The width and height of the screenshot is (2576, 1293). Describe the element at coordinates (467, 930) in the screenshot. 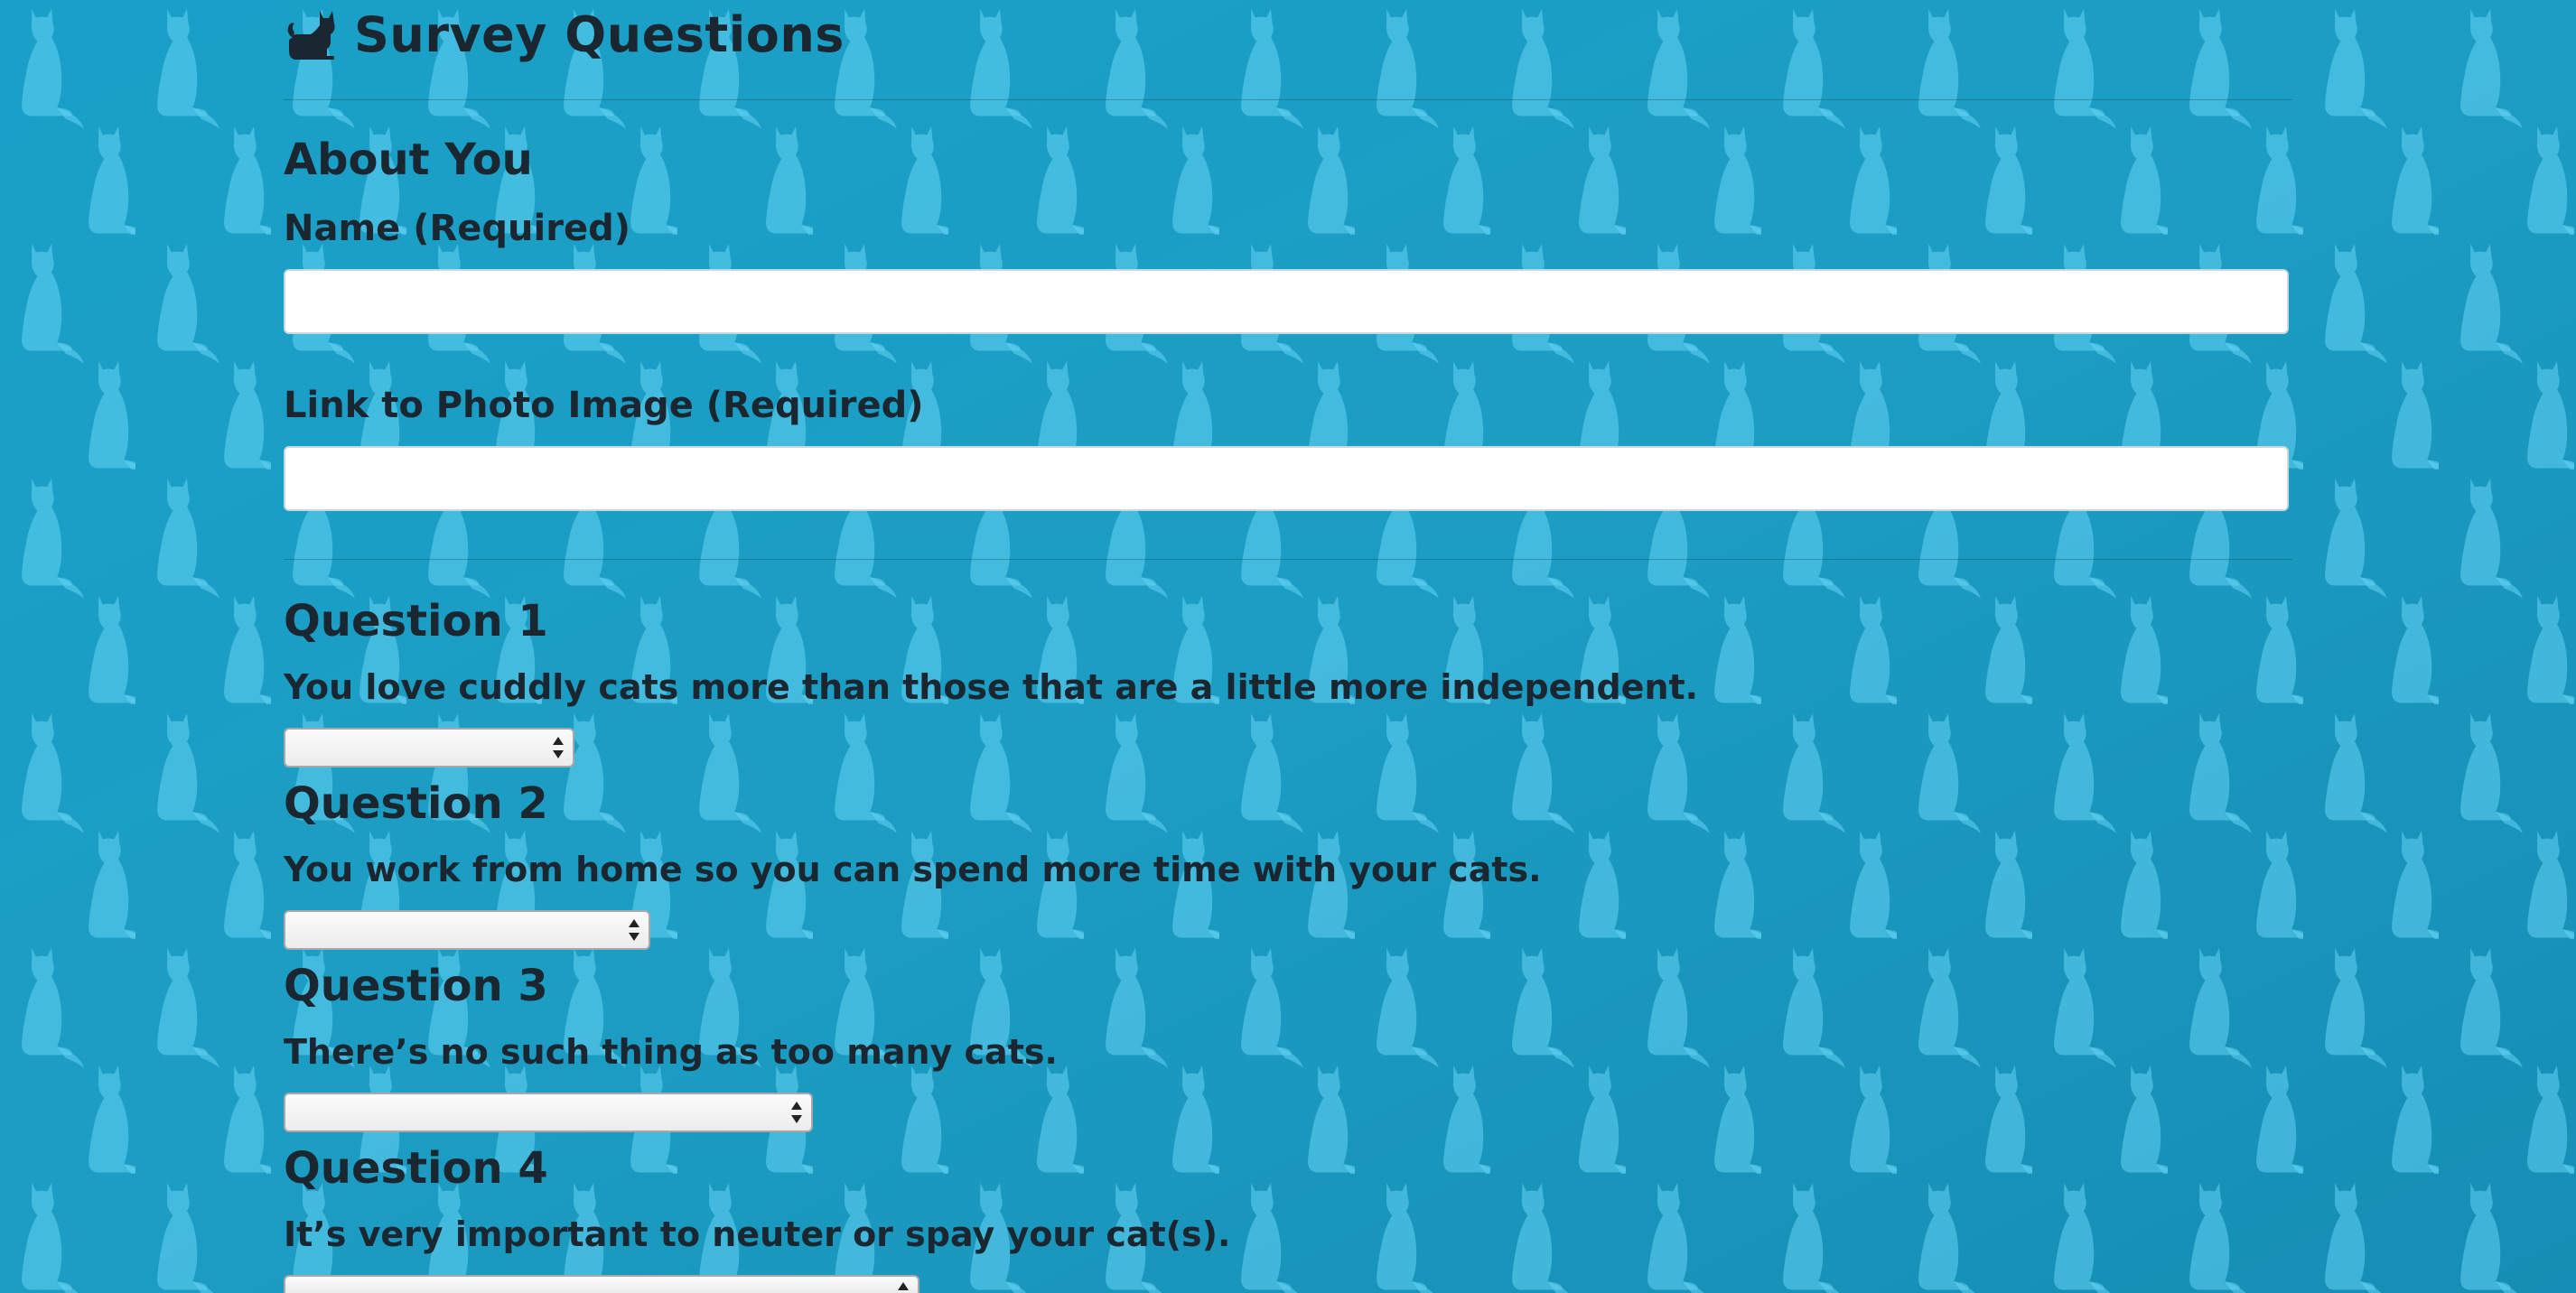

I see `question-2-select` at that location.